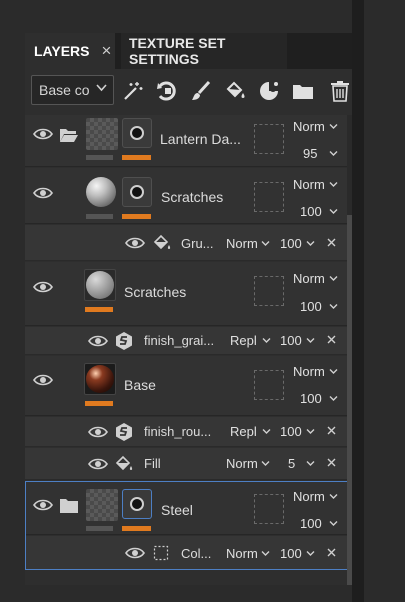 The height and width of the screenshot is (602, 405). What do you see at coordinates (69, 135) in the screenshot?
I see `open-folder-icon` at bounding box center [69, 135].